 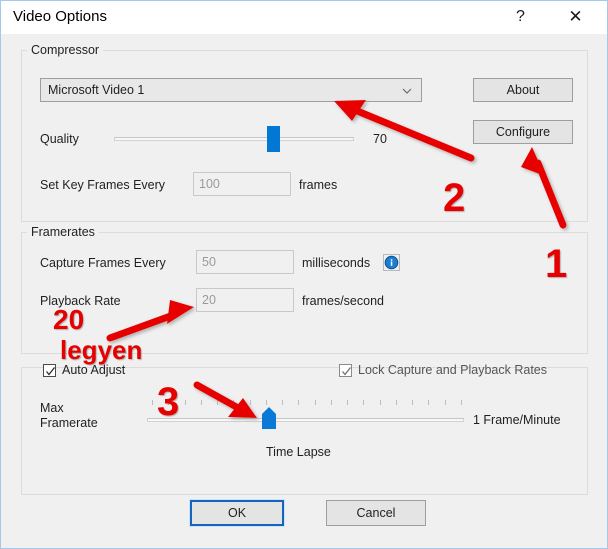 I want to click on lock-rates-checkbox: Lock Capture and Playback Rates, so click(x=443, y=370).